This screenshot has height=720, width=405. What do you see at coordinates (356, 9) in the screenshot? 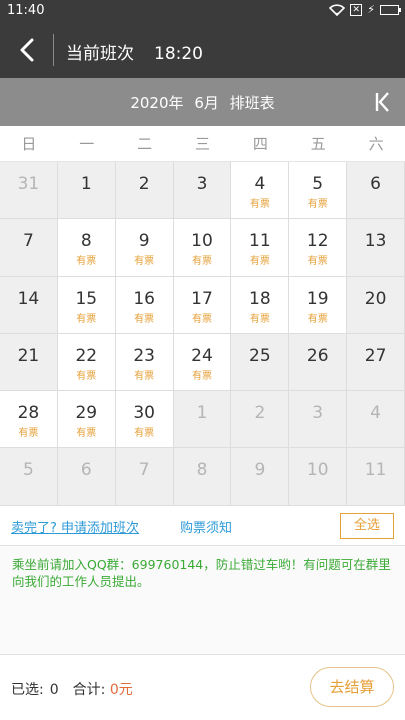
I see `no-sim-icon: ✕` at bounding box center [356, 9].